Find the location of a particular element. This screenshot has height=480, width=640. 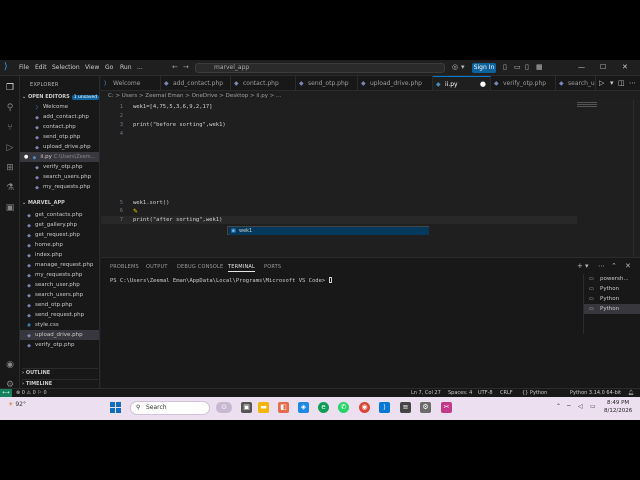

open-editor-item: ◆ my_requests.php is located at coordinates (59, 187).